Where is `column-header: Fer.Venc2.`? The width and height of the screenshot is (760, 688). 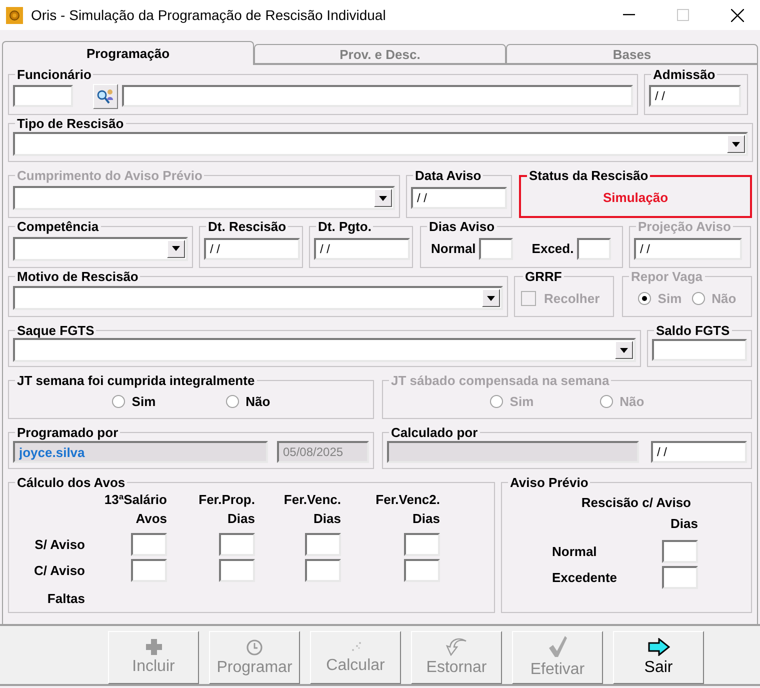 column-header: Fer.Venc2. is located at coordinates (408, 499).